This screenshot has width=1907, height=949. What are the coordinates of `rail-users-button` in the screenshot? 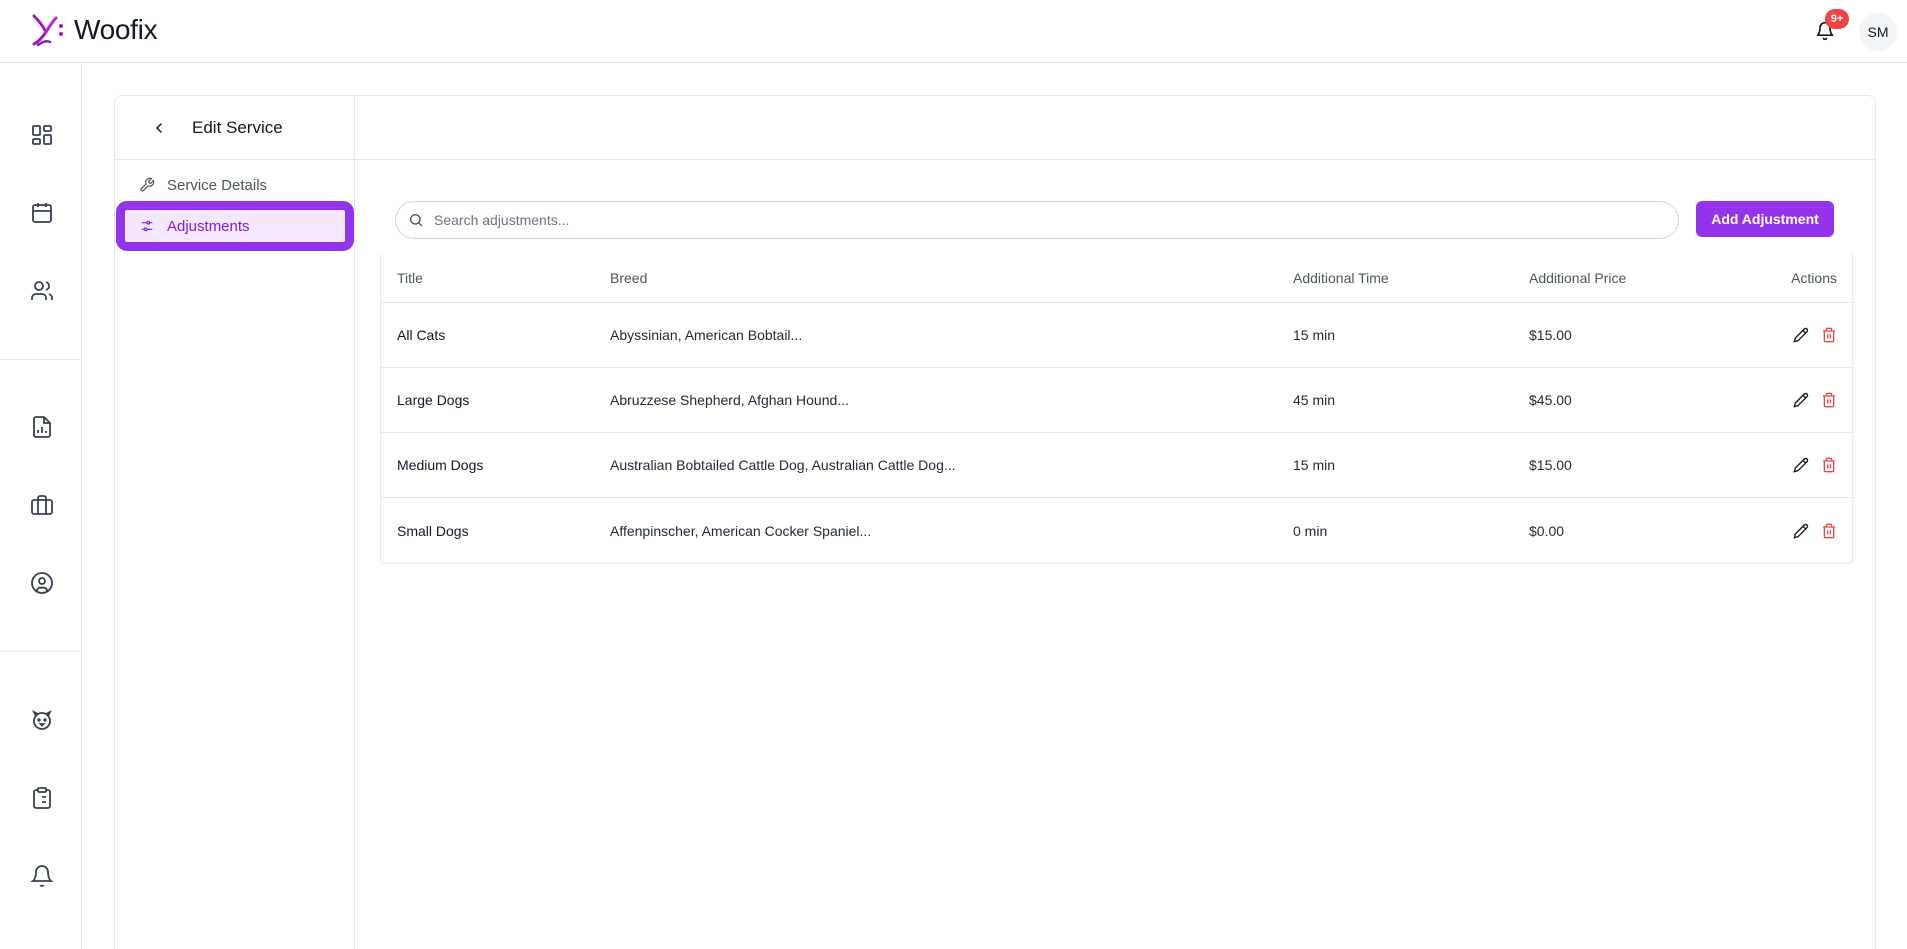 It's located at (42, 291).